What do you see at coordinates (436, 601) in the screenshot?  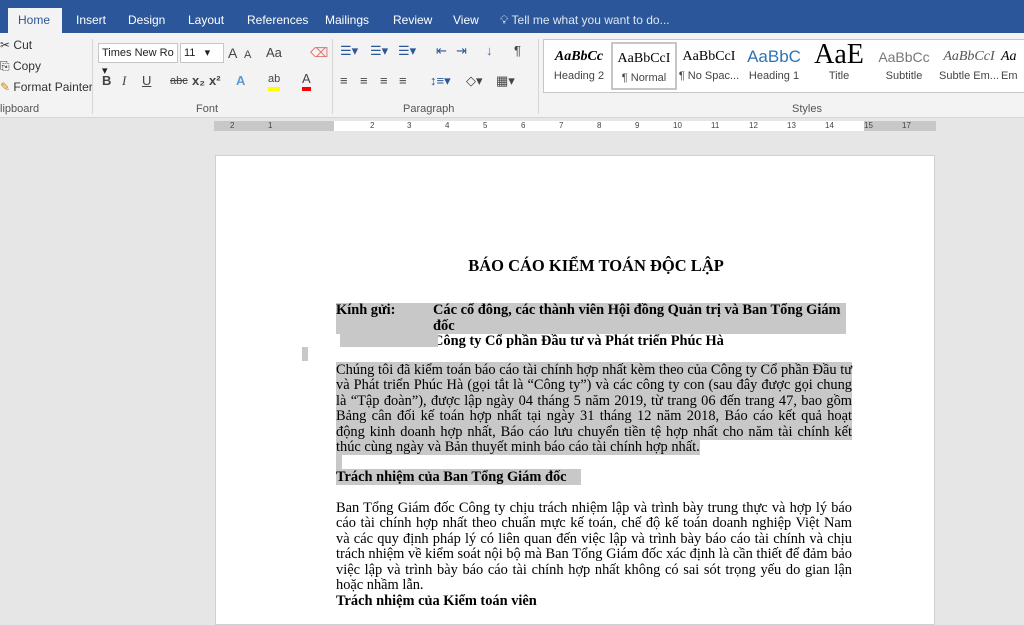 I see `section-heading-auditor: Trách nhiệm của Kiểm toán viên` at bounding box center [436, 601].